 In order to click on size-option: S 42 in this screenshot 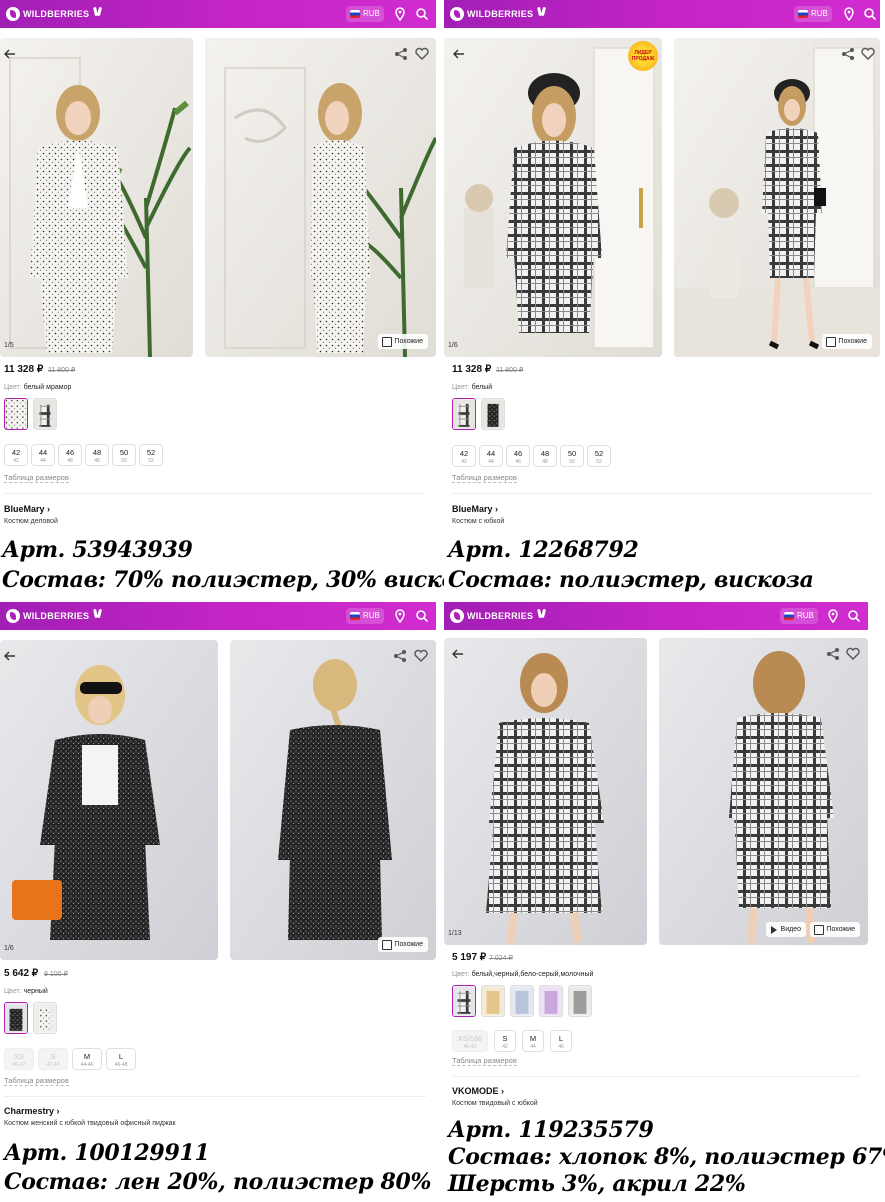, I will do `click(505, 1041)`.